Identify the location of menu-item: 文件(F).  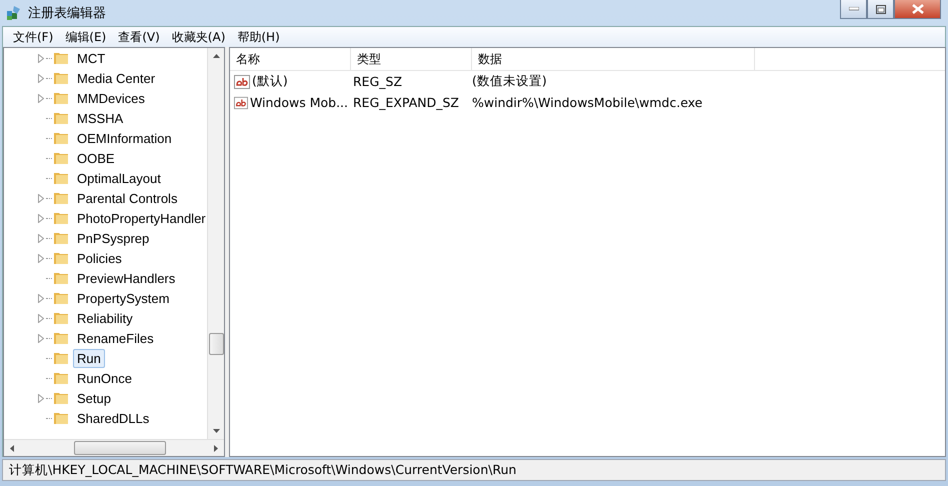
(33, 37).